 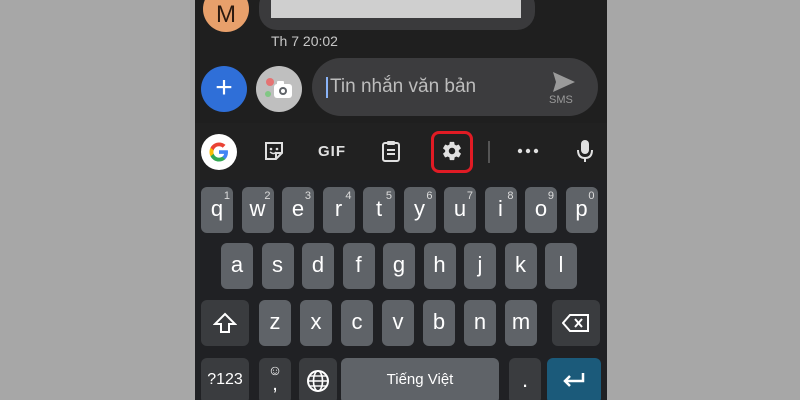 I want to click on key-number-hint: 0, so click(x=591, y=196).